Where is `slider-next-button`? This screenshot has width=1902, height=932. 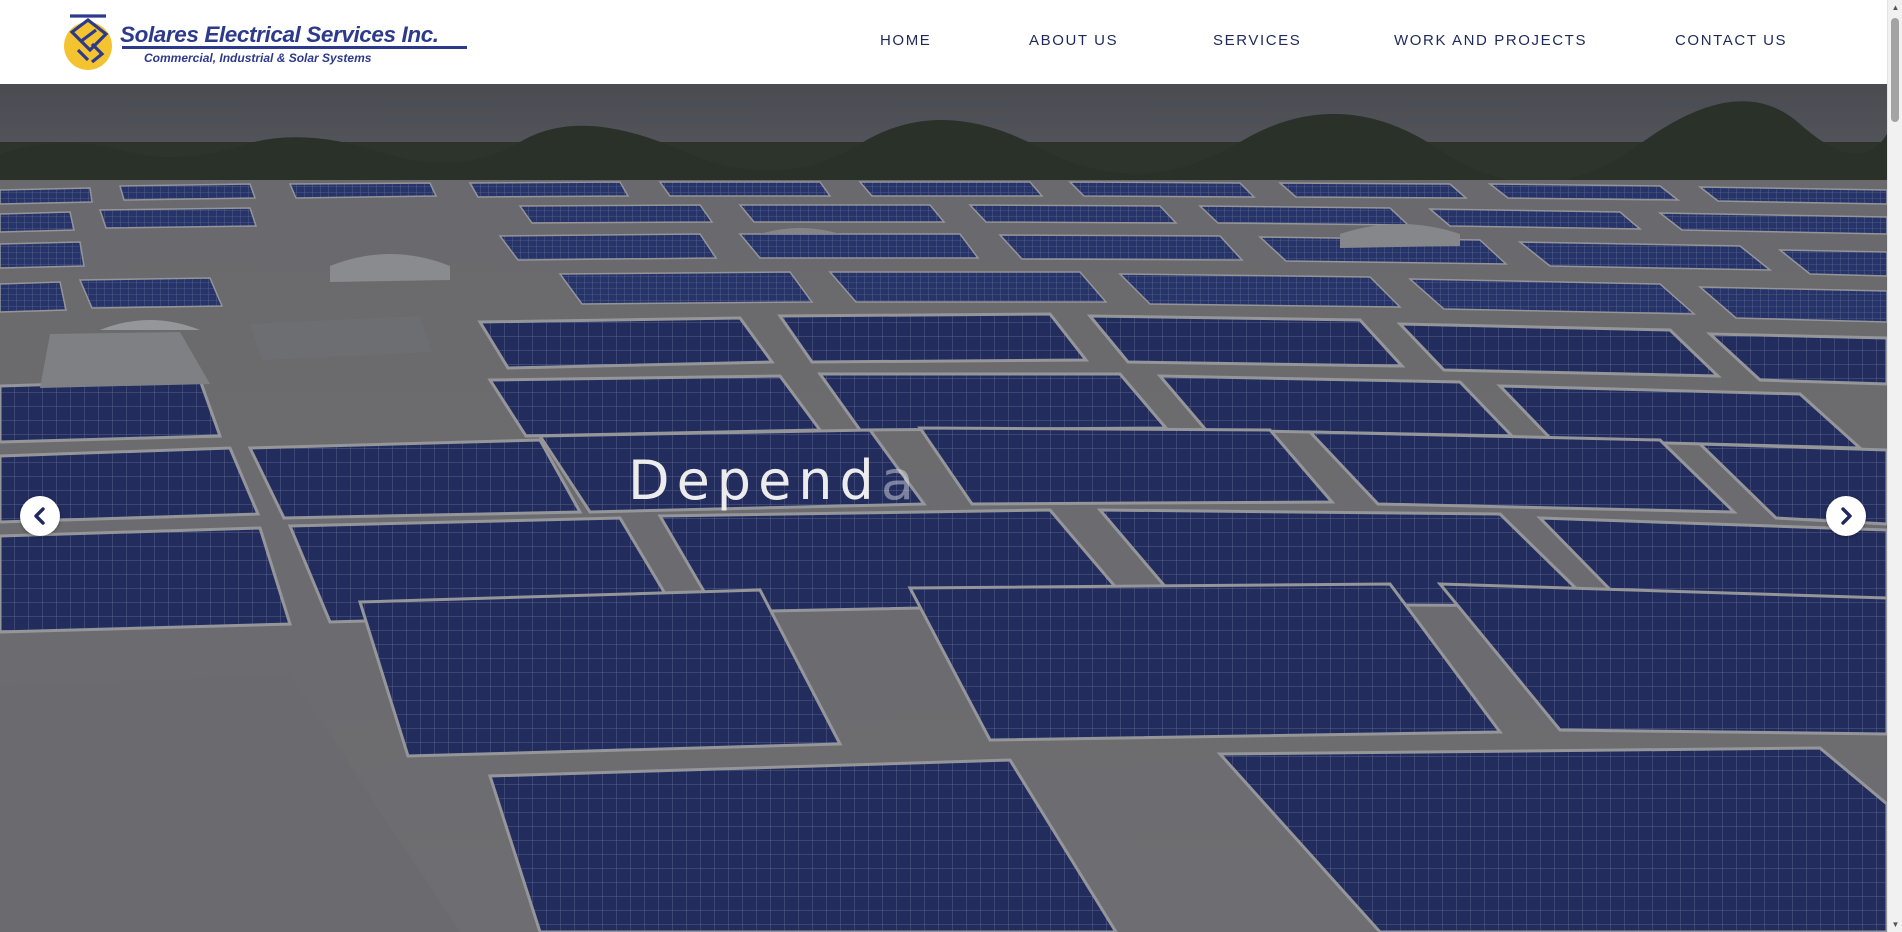 slider-next-button is located at coordinates (1846, 516).